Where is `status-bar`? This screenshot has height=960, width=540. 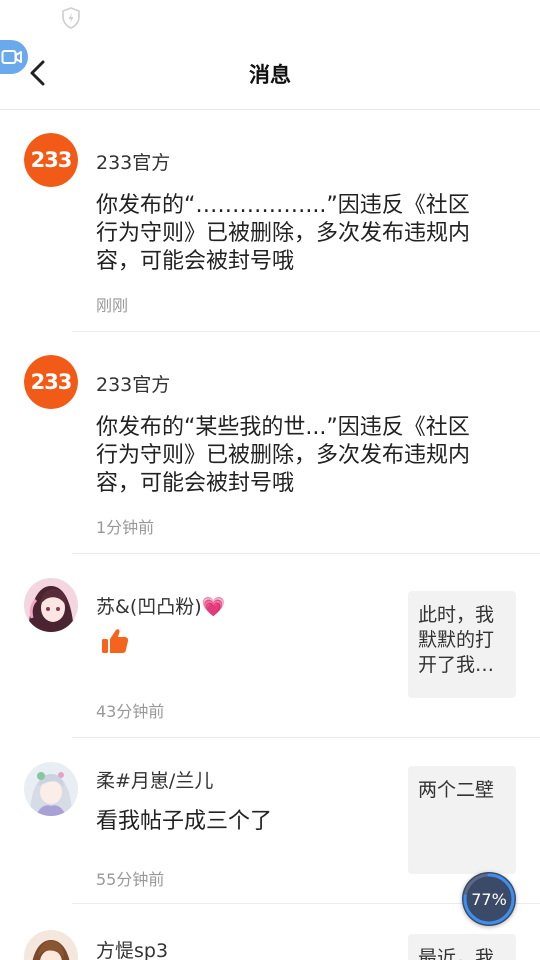 status-bar is located at coordinates (270, 18).